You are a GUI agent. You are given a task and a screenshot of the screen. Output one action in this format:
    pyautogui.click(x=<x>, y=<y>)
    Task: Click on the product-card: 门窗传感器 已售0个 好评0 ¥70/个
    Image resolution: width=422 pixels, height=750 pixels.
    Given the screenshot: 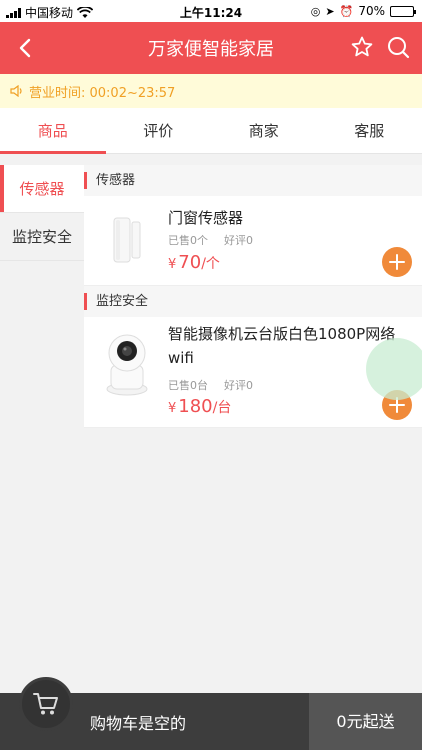 What is the action you would take?
    pyautogui.click(x=253, y=241)
    